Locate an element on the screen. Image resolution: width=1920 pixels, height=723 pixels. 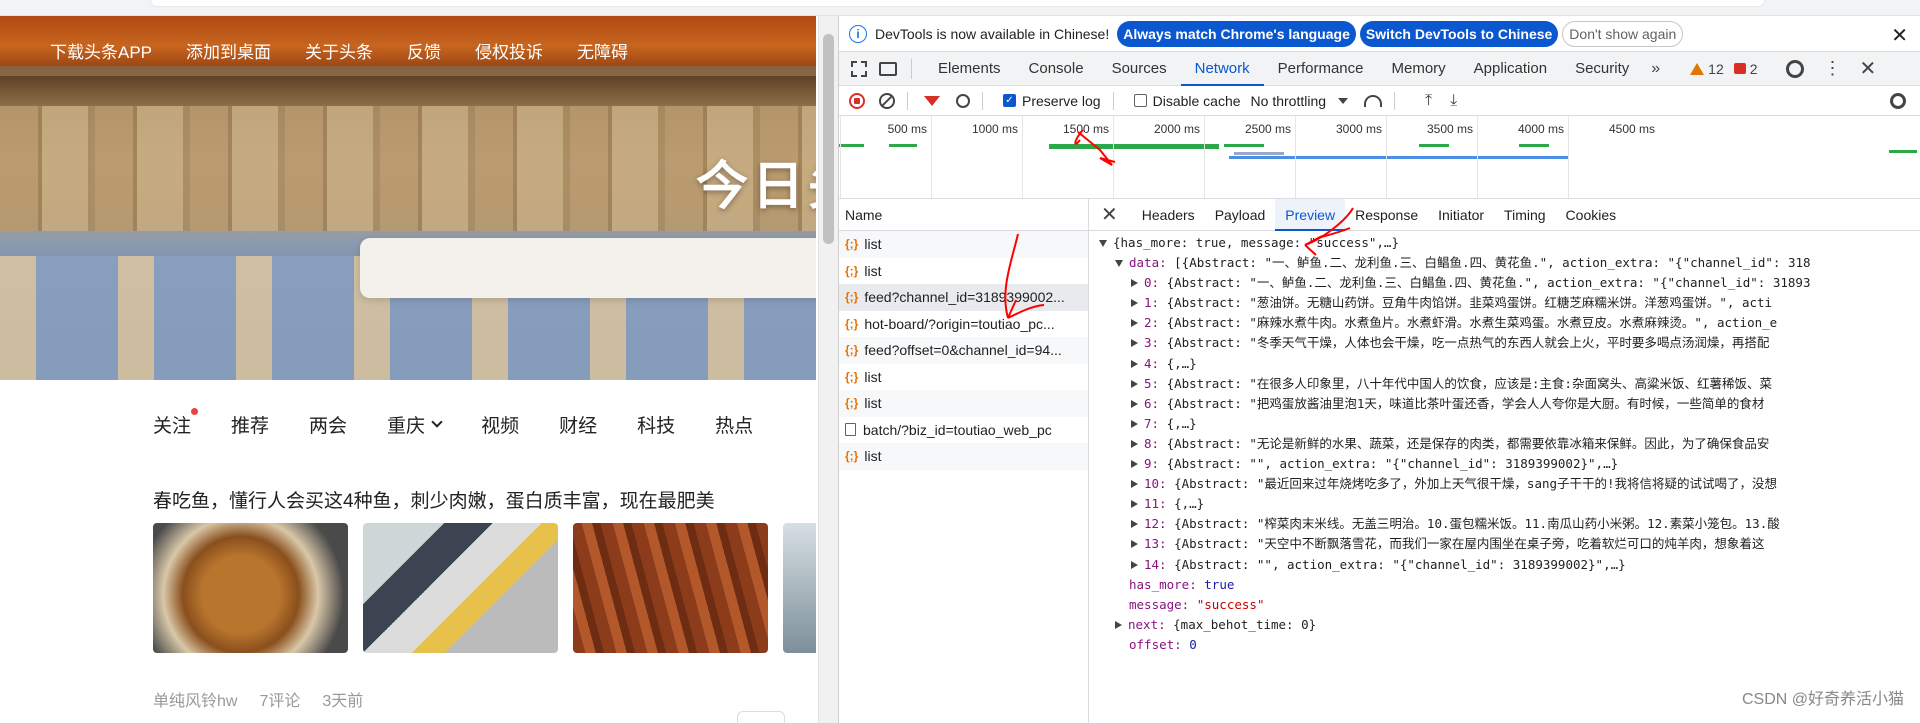
search-icon is located at coordinates (963, 100).